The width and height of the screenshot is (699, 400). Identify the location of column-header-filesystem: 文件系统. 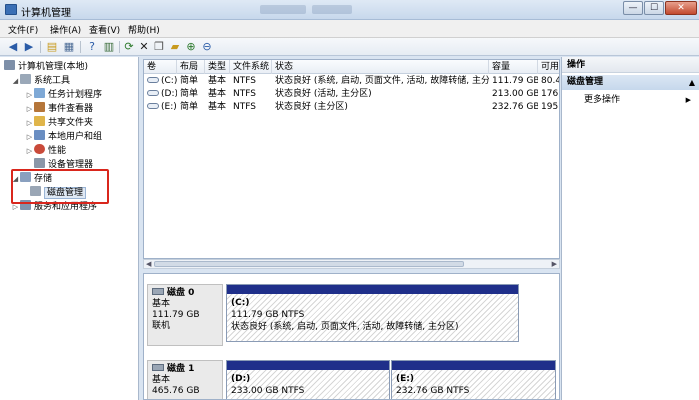
(251, 67).